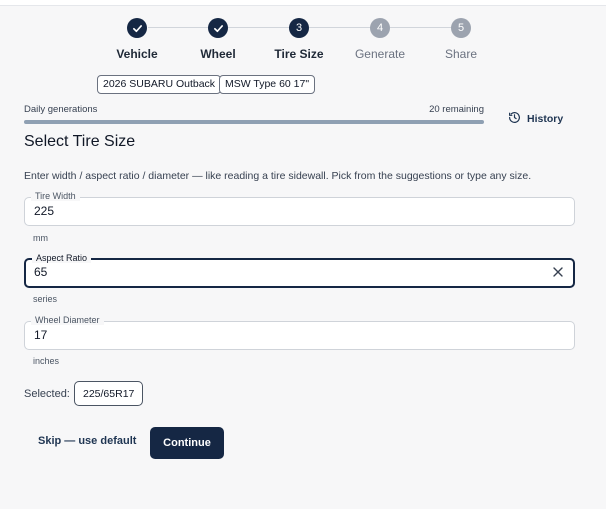 The height and width of the screenshot is (509, 606). What do you see at coordinates (514, 119) in the screenshot?
I see `history-icon` at bounding box center [514, 119].